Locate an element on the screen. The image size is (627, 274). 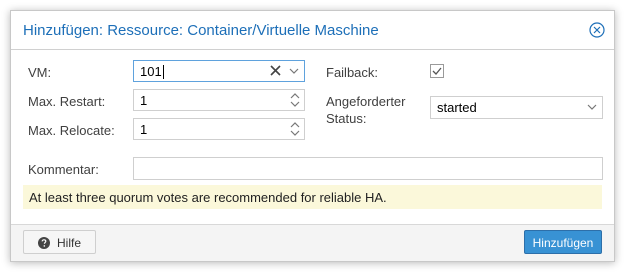
comment-label: Kommentar: is located at coordinates (63, 169).